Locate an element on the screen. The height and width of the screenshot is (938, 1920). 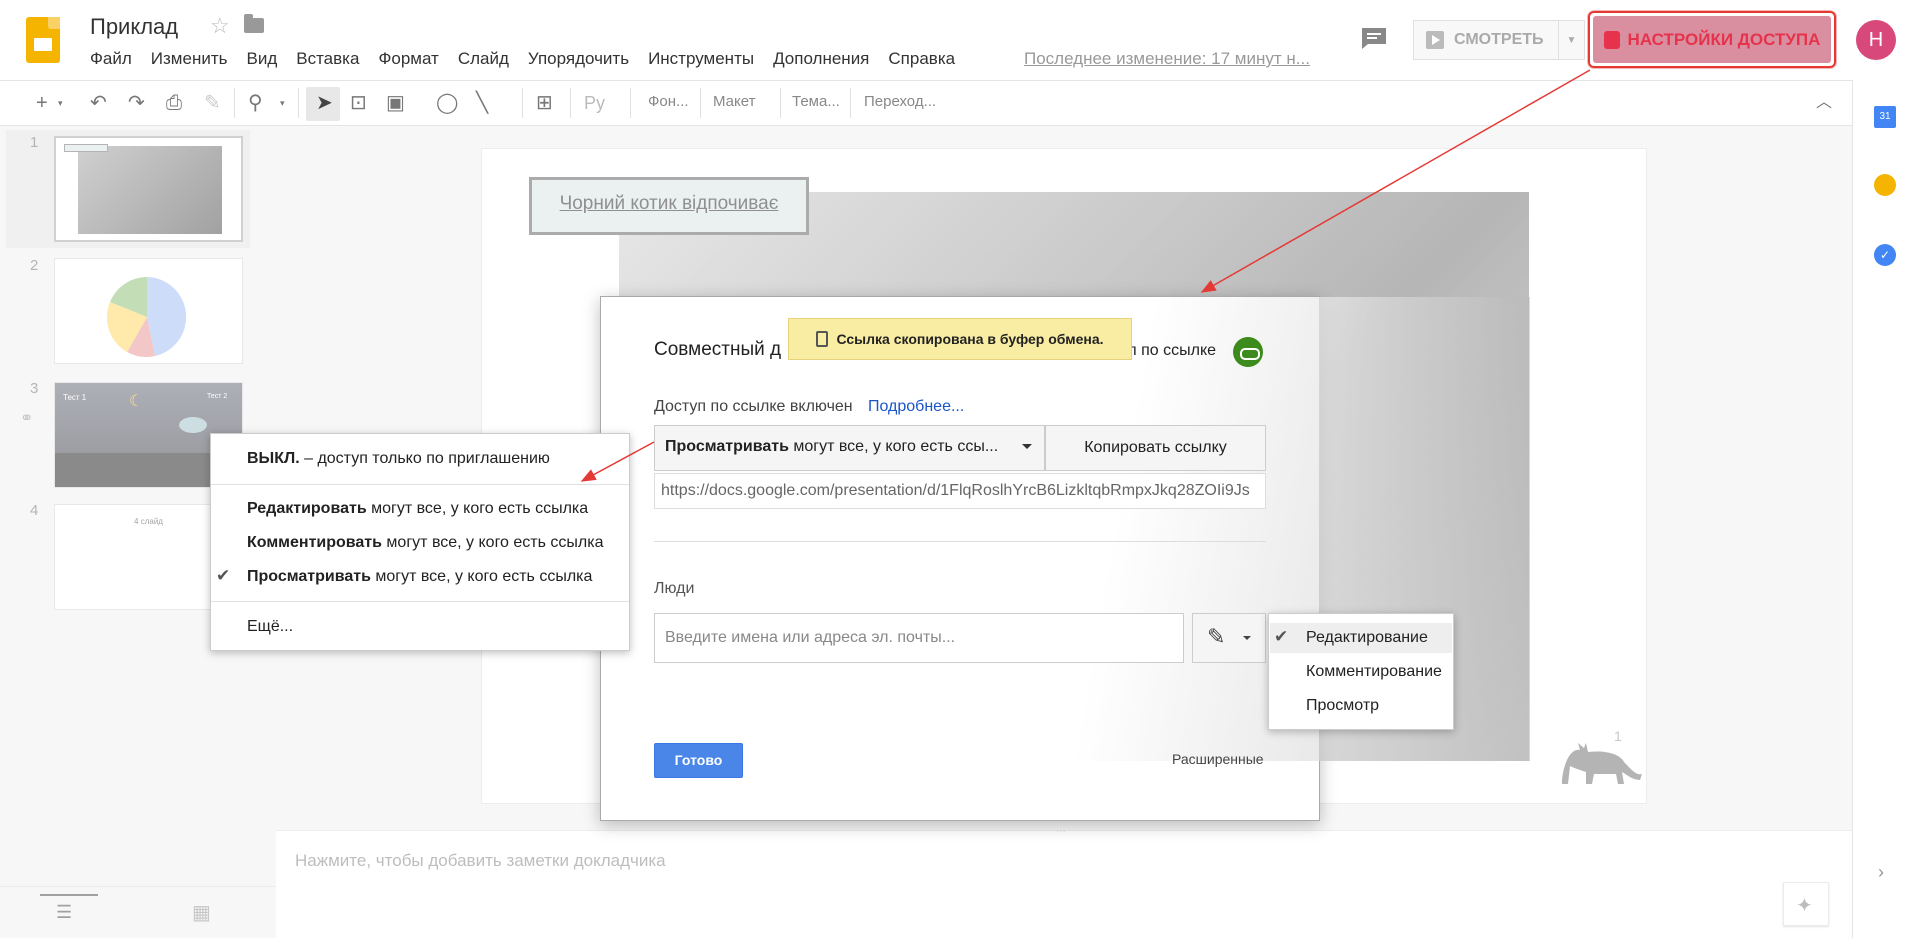
new-slide-dropdown-icon: ▾ is located at coordinates (60, 103).